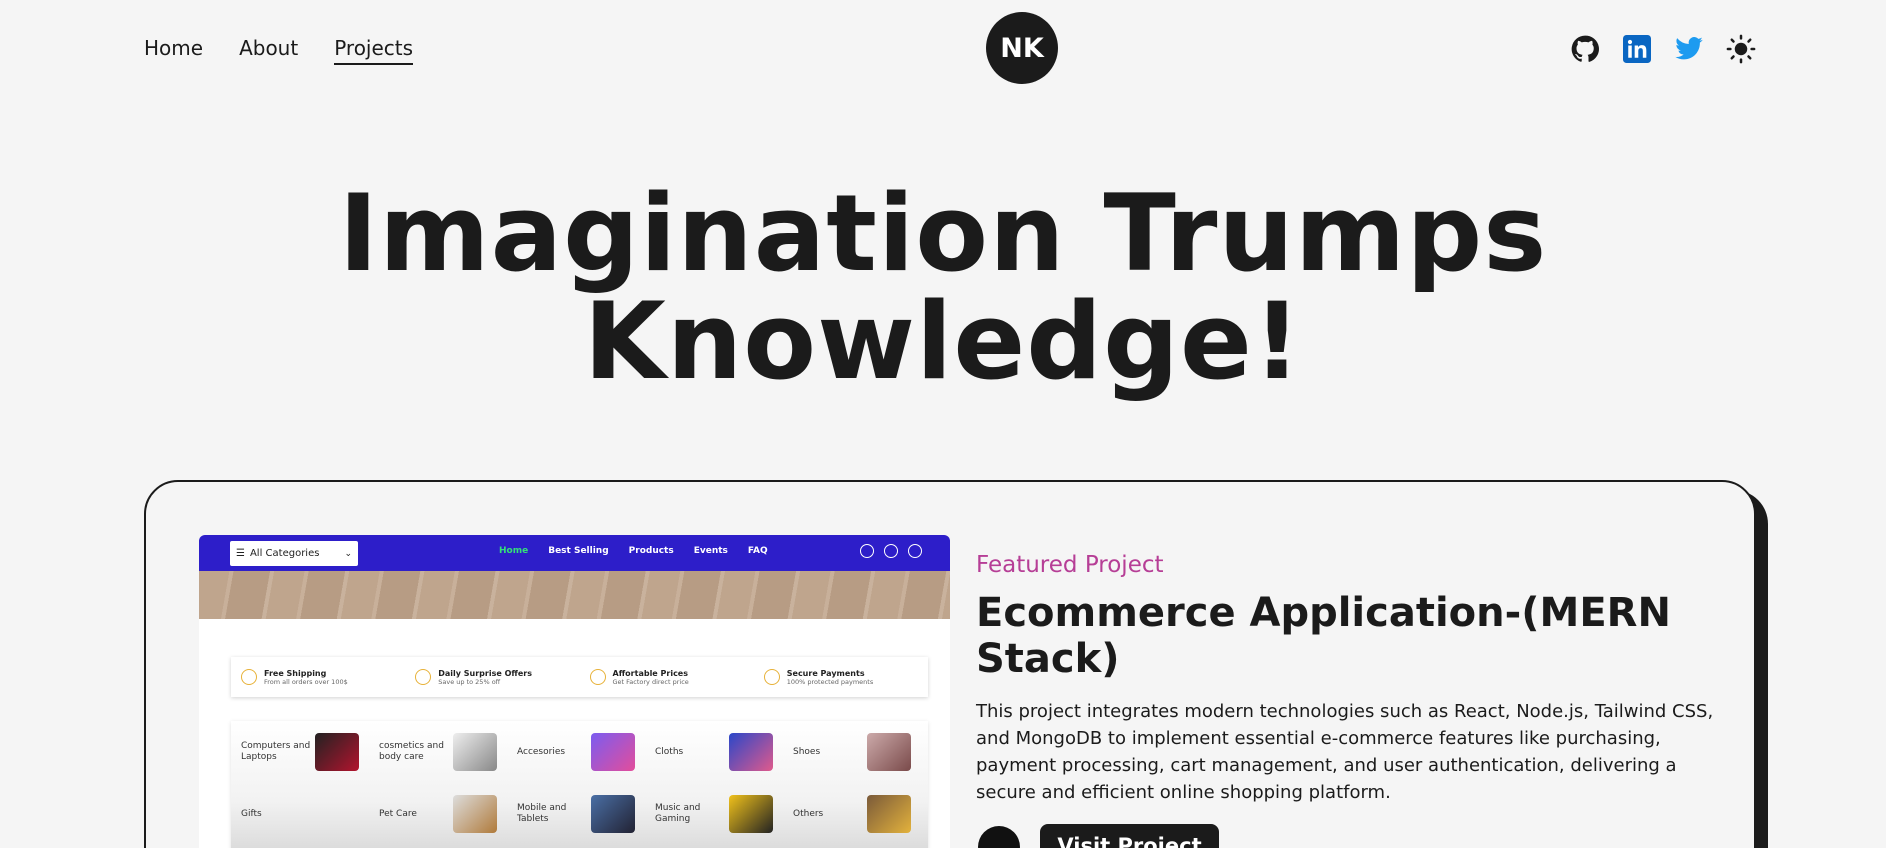  I want to click on category-label: Gifts, so click(251, 813).